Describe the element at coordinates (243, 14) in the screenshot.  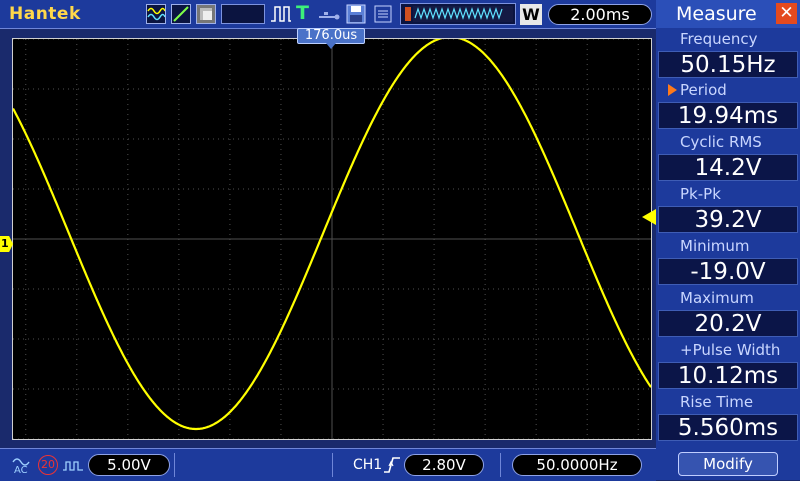
I see `status-box` at that location.